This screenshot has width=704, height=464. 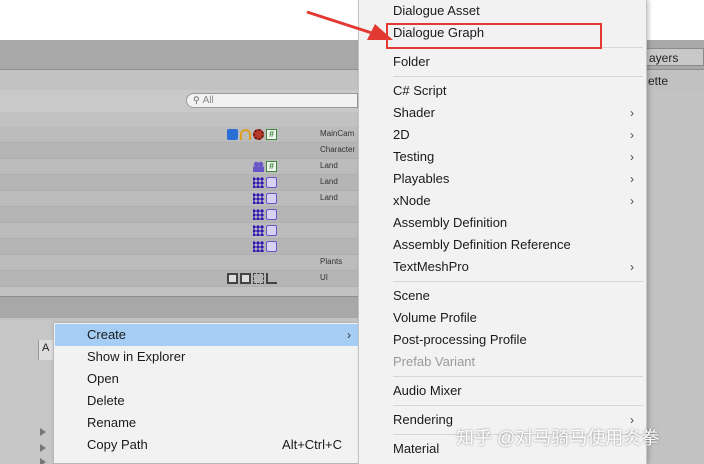 I want to click on highlight-box, so click(x=494, y=36).